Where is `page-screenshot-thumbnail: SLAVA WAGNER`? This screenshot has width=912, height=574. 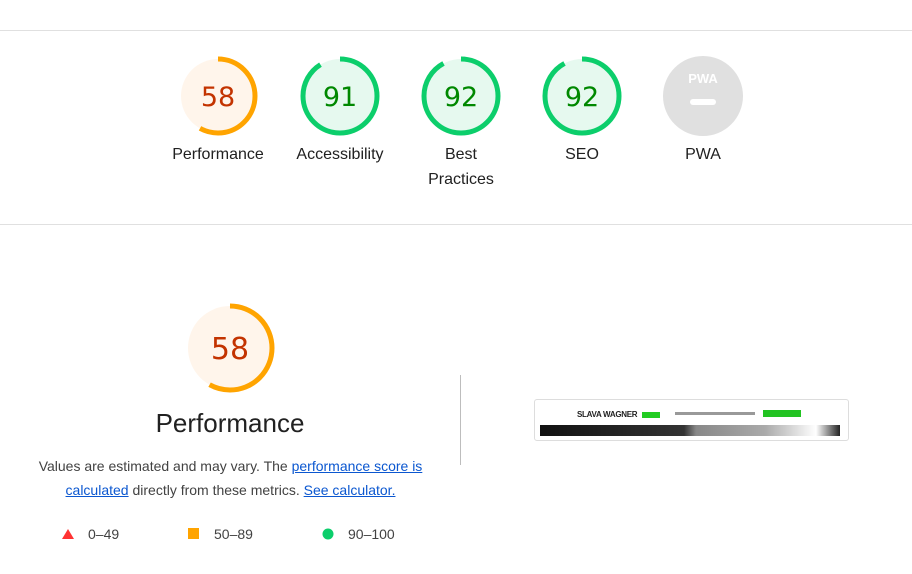
page-screenshot-thumbnail: SLAVA WAGNER is located at coordinates (691, 420).